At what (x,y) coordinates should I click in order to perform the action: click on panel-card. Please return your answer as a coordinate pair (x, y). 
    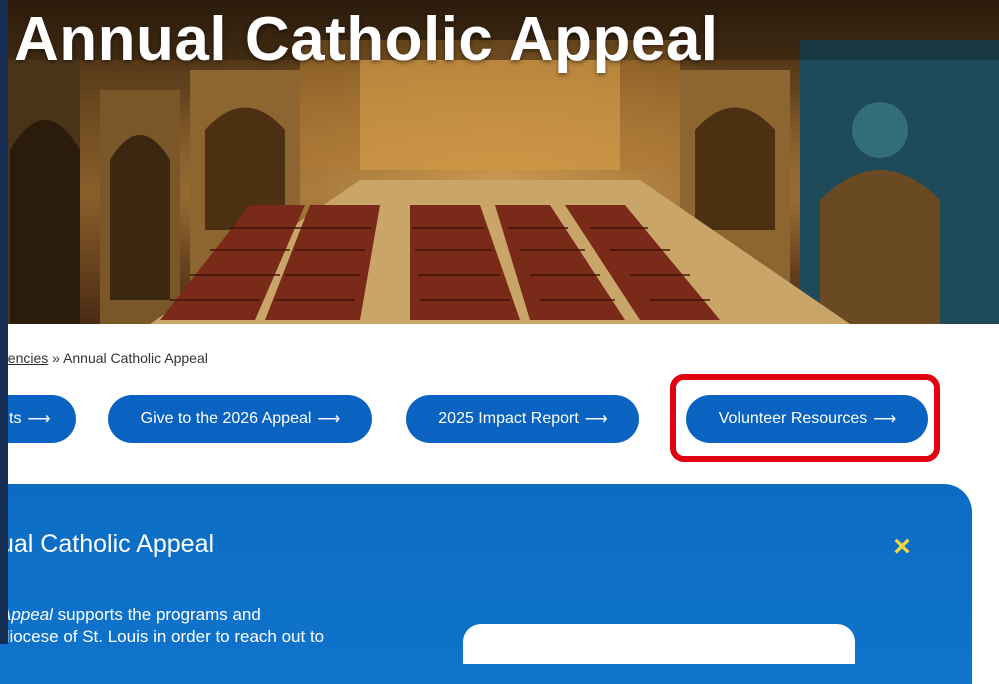
    Looking at the image, I should click on (659, 644).